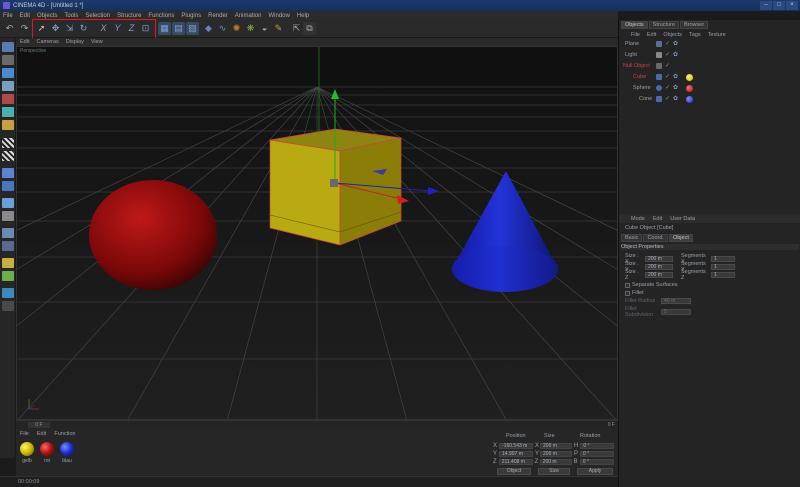  What do you see at coordinates (680, 238) in the screenshot?
I see `attr-tab-object: Object` at bounding box center [680, 238].